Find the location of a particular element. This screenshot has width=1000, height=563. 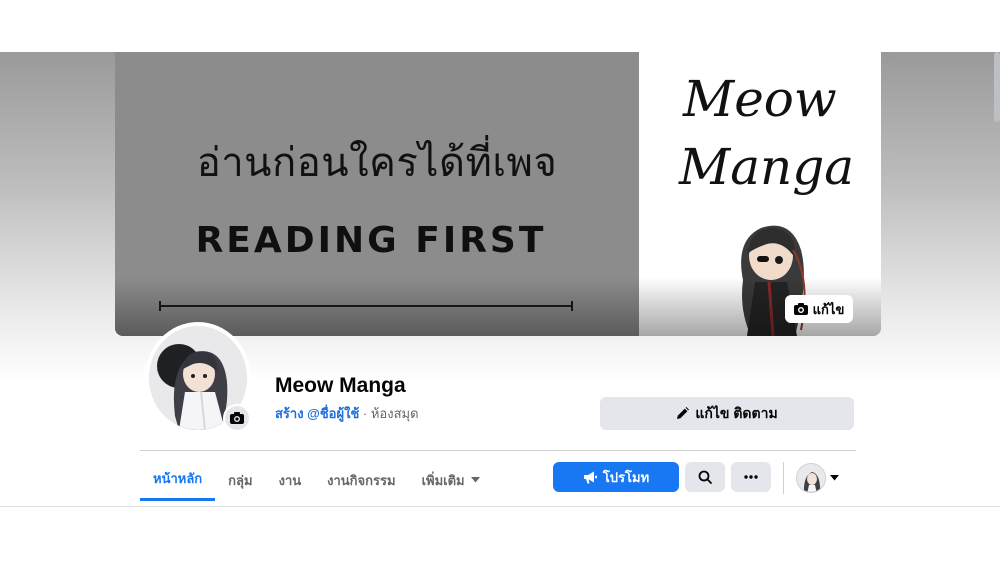

more-options-button is located at coordinates (751, 477).